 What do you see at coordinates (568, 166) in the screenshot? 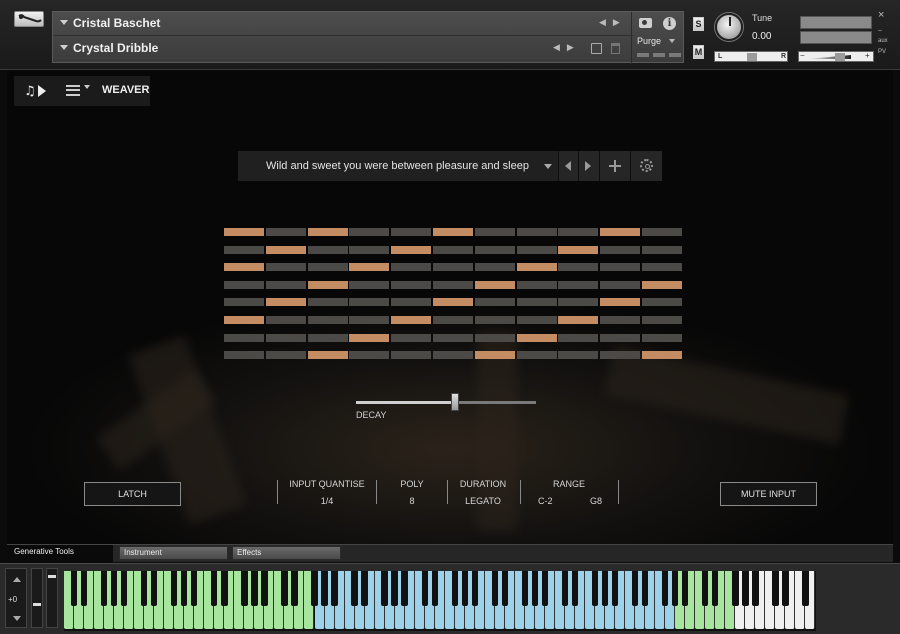
I see `prev-preset-button` at bounding box center [568, 166].